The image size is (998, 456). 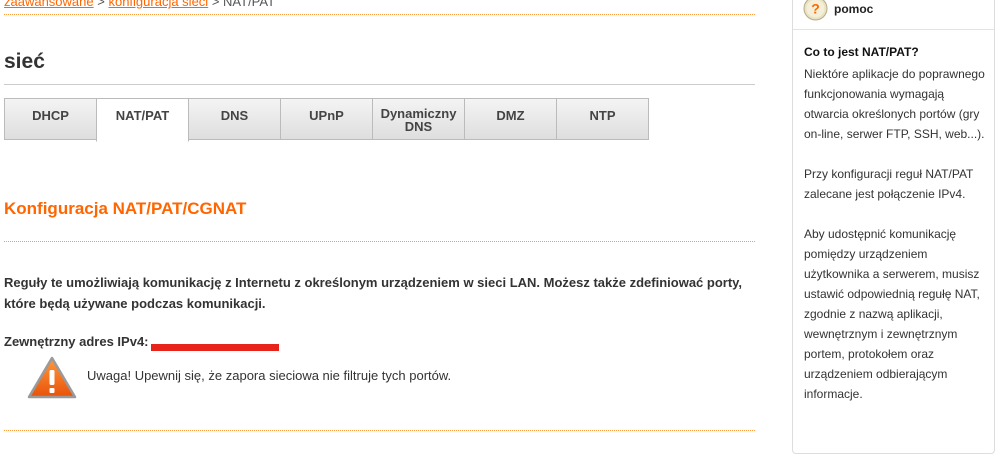 I want to click on tab-dhcp: DHCP, so click(x=50, y=119).